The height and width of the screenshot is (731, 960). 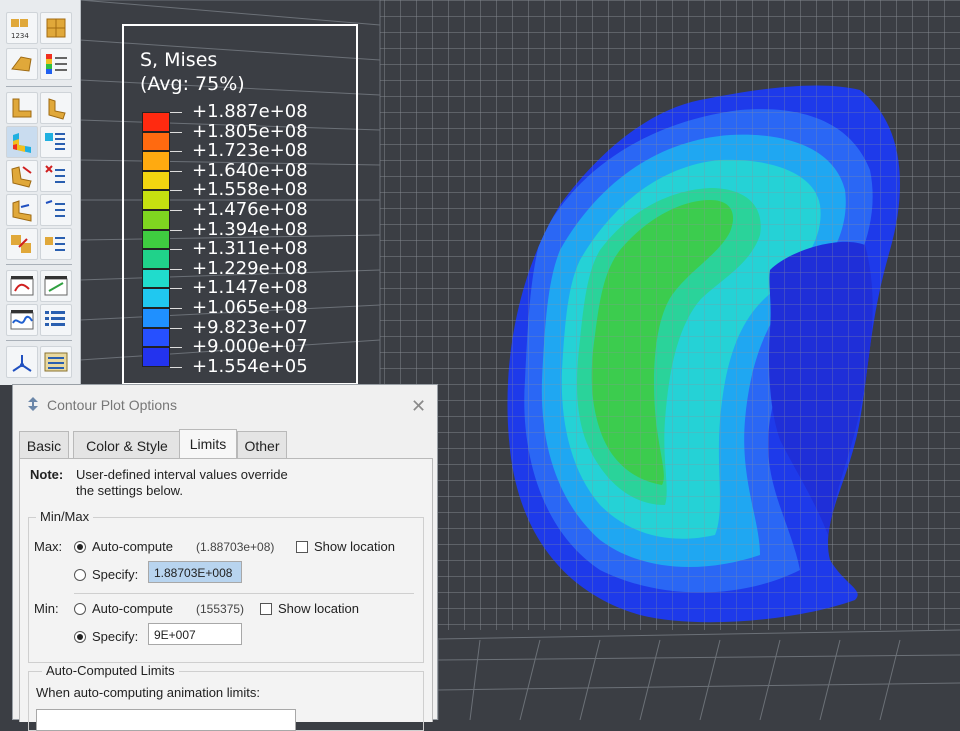 I want to click on material-orient-icon, so click(x=22, y=210).